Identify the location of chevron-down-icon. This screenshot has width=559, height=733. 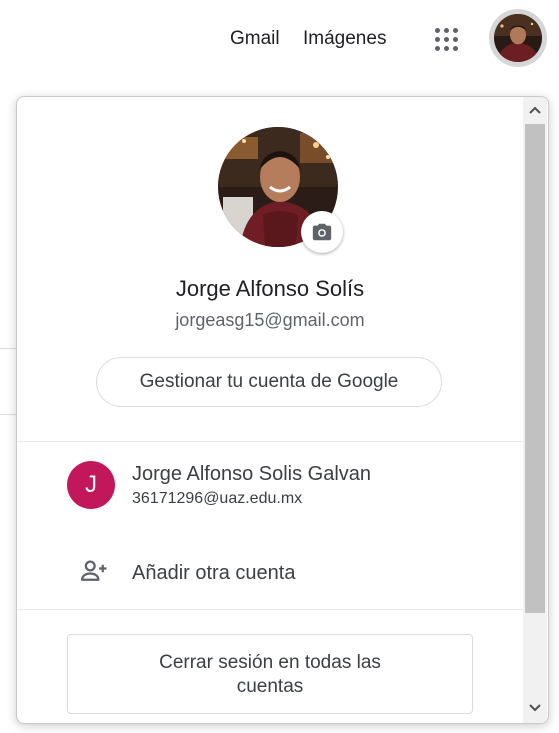
(535, 708).